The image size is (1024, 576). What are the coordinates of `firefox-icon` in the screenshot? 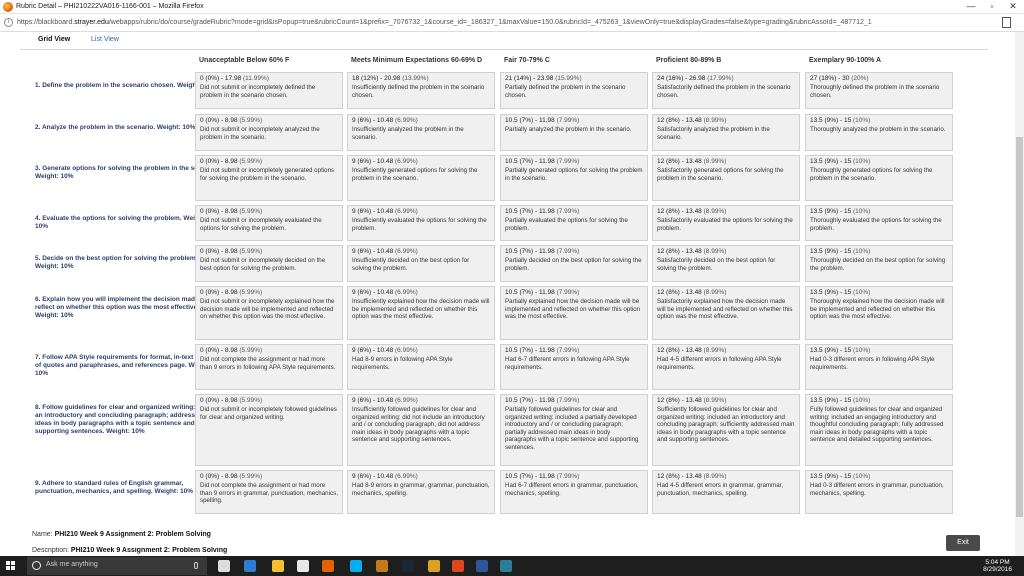 It's located at (328, 566).